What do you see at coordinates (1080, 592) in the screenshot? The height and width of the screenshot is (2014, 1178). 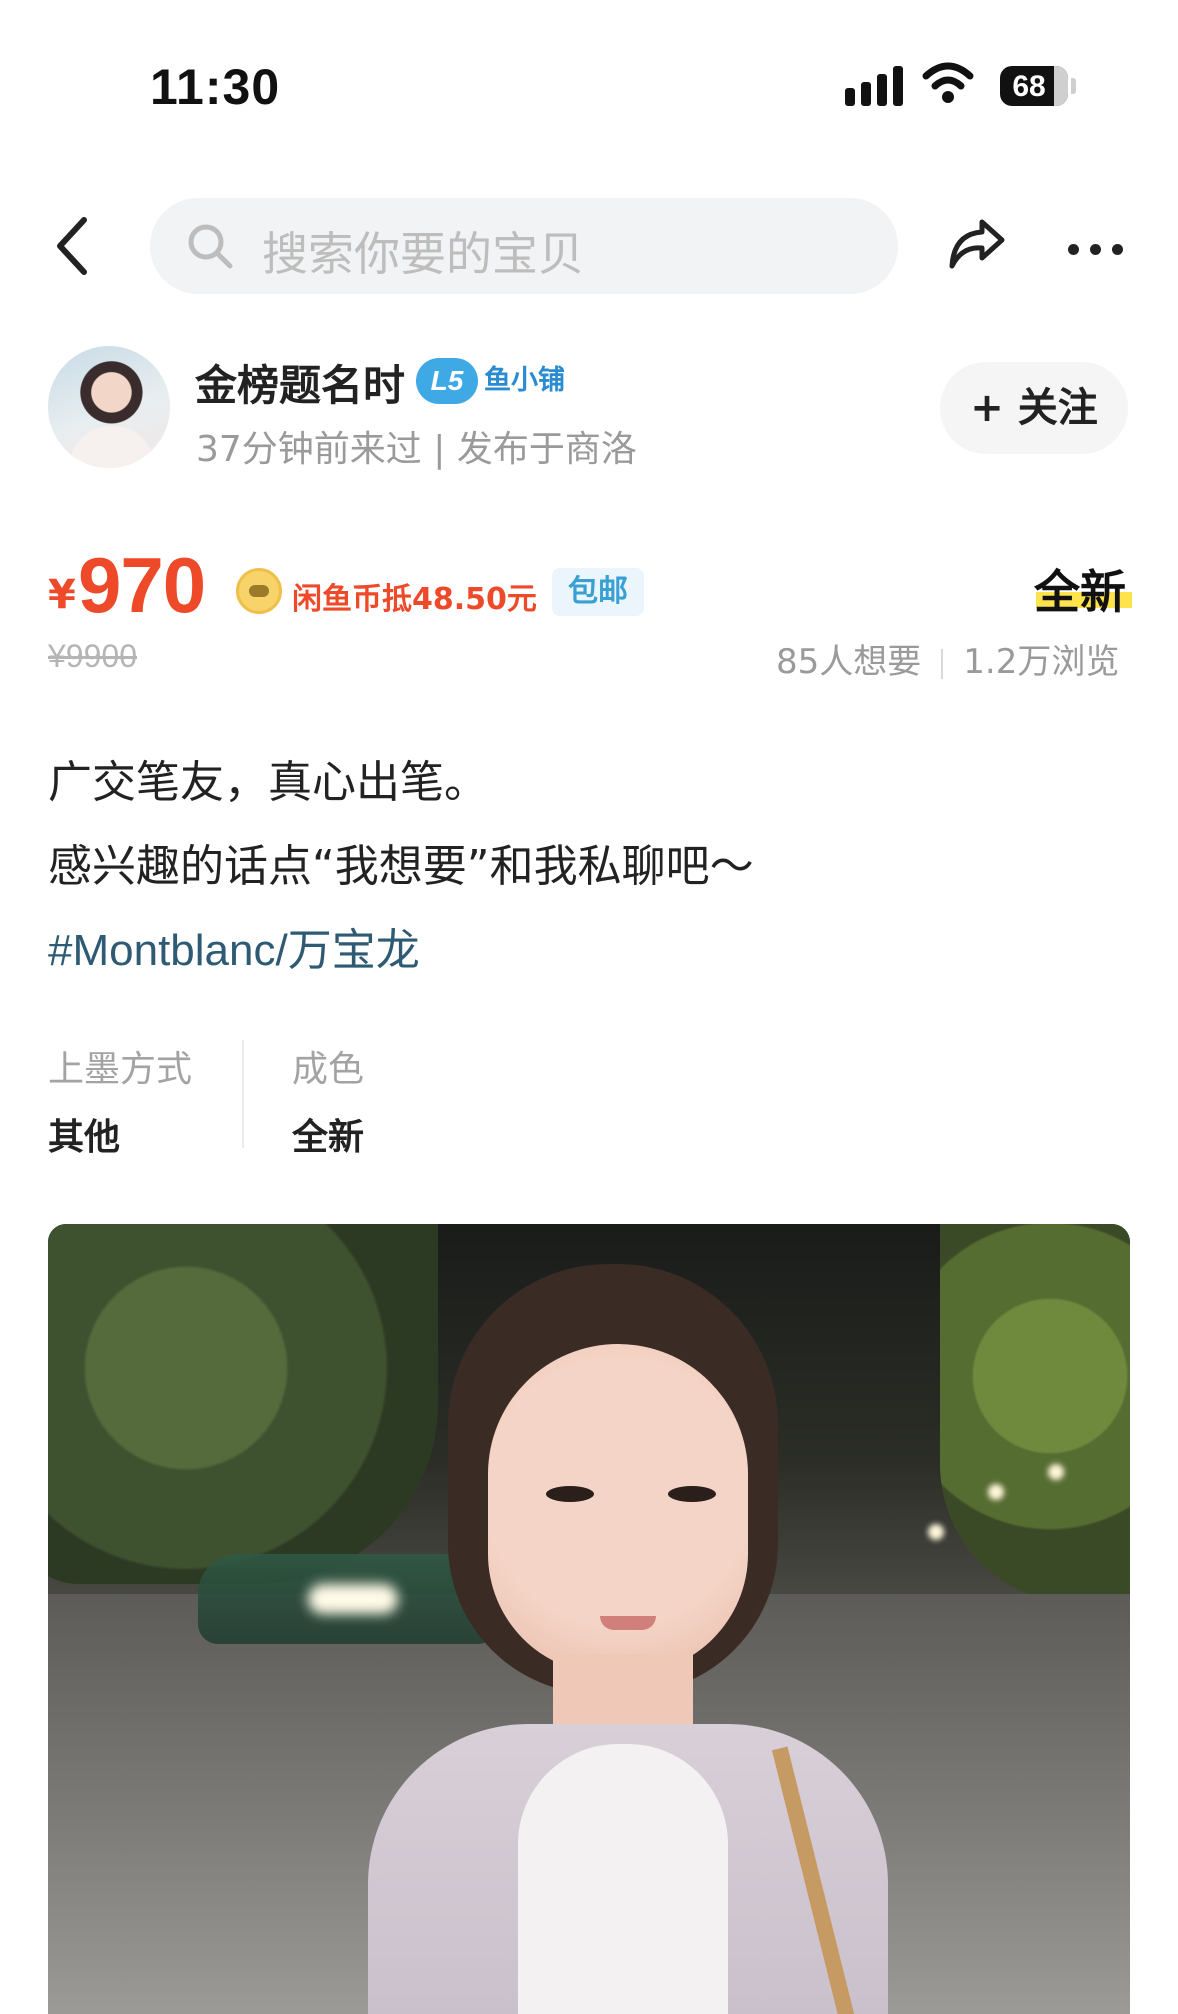 I see `condition-label: 全新` at bounding box center [1080, 592].